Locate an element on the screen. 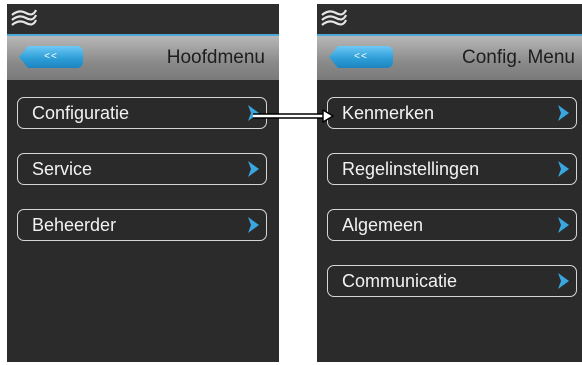 The height and width of the screenshot is (365, 582). menu-item-label: Kenmerken is located at coordinates (388, 113).